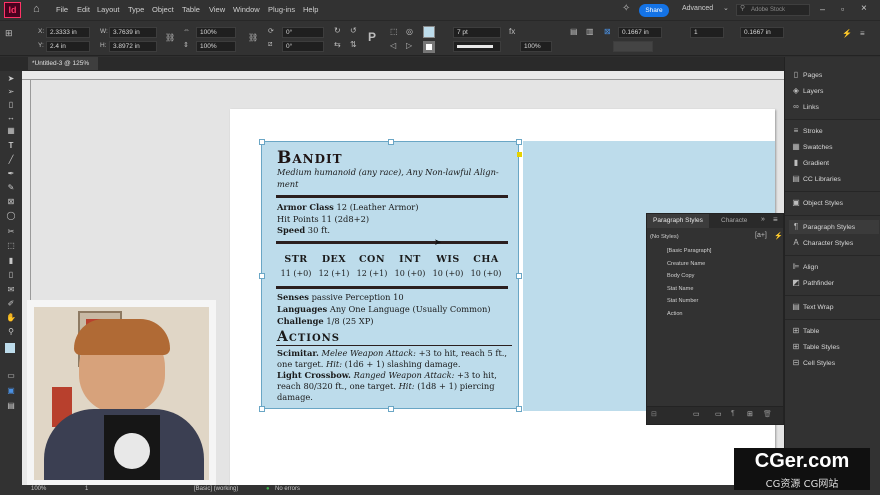 This screenshot has height=495, width=880. I want to click on scale-x-field: 100%, so click(216, 32).